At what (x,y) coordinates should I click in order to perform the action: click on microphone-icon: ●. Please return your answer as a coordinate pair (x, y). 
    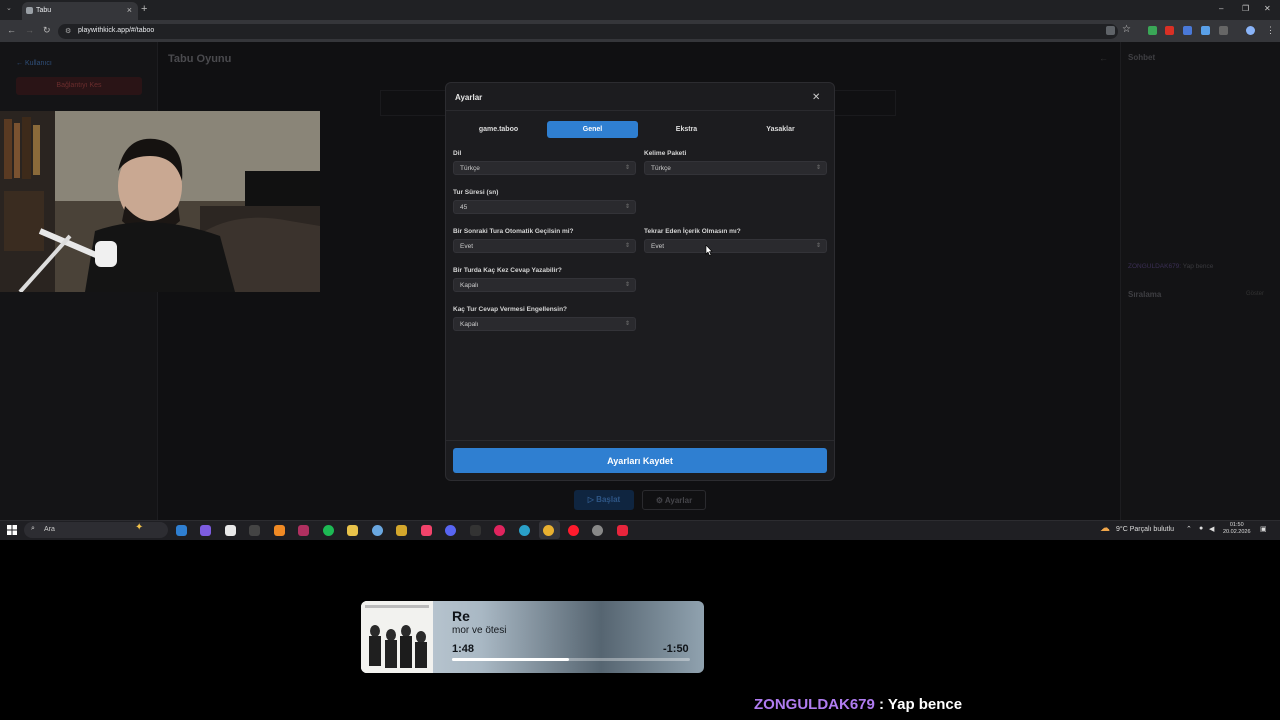
    Looking at the image, I should click on (1201, 528).